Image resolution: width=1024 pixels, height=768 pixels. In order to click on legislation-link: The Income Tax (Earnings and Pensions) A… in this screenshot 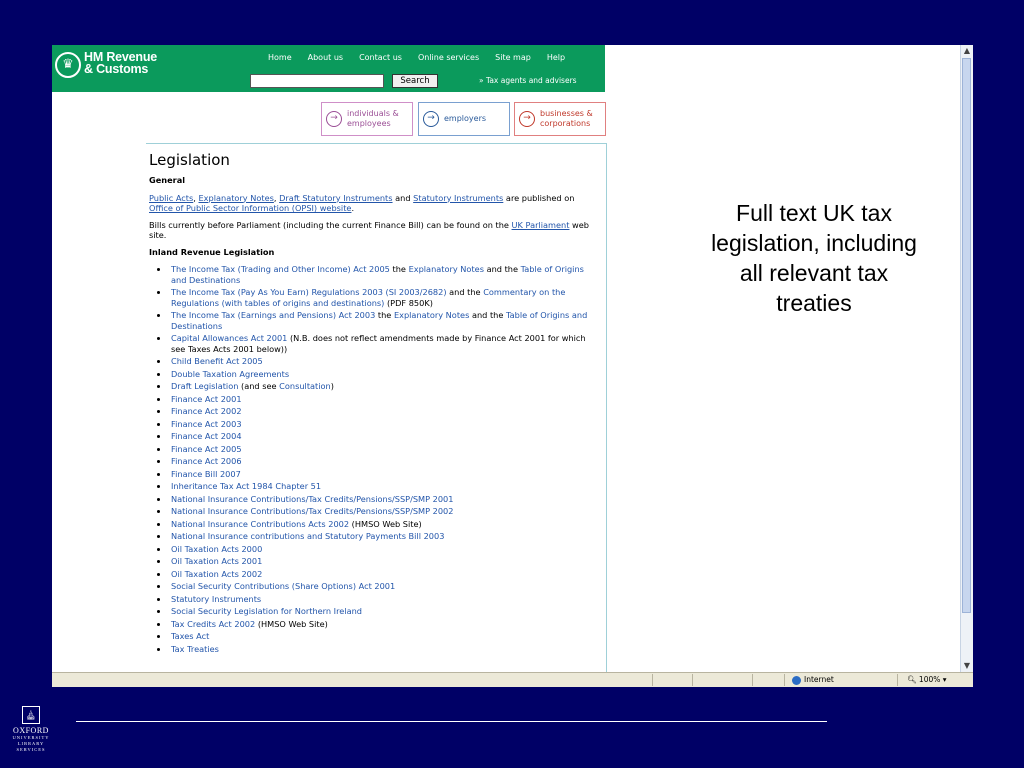, I will do `click(273, 315)`.